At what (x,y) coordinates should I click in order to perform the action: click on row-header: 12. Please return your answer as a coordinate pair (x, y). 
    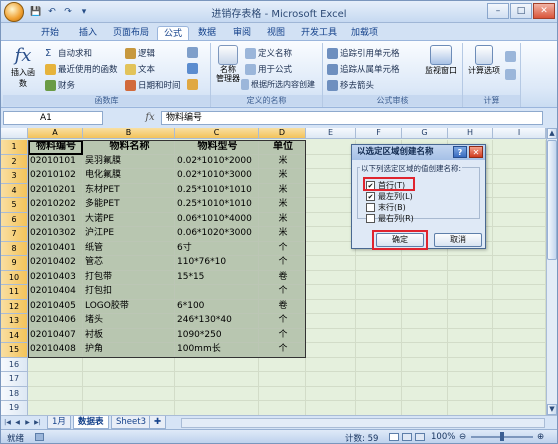
    Looking at the image, I should click on (14, 306).